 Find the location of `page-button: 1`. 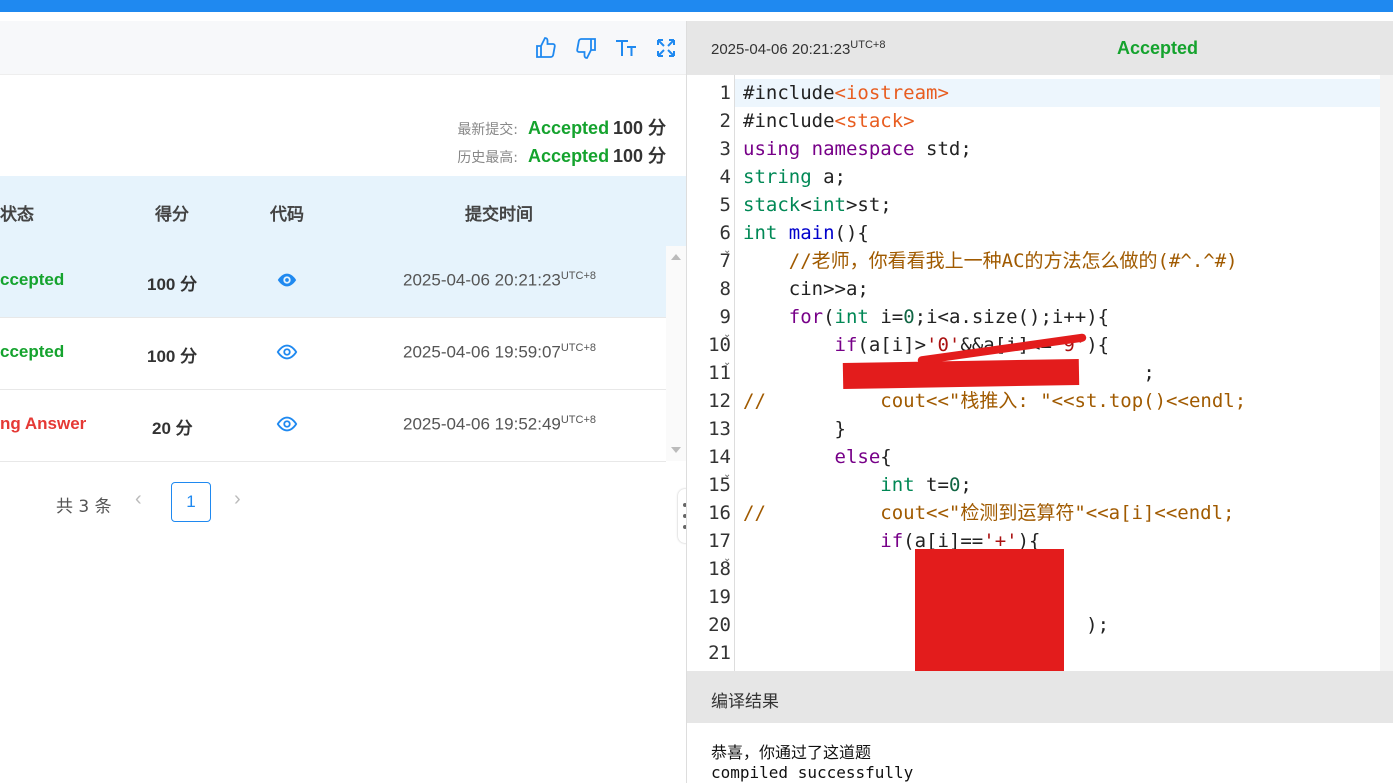

page-button: 1 is located at coordinates (191, 502).